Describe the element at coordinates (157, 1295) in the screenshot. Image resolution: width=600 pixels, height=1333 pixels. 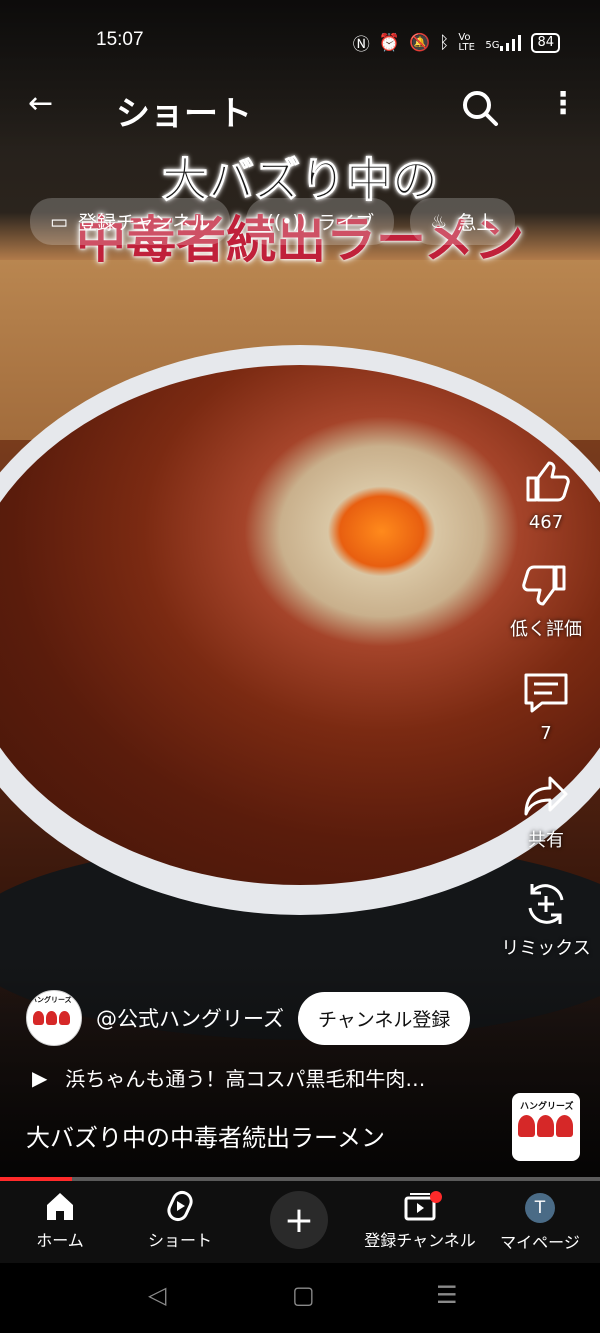
I see `system-back-icon: ◁` at that location.